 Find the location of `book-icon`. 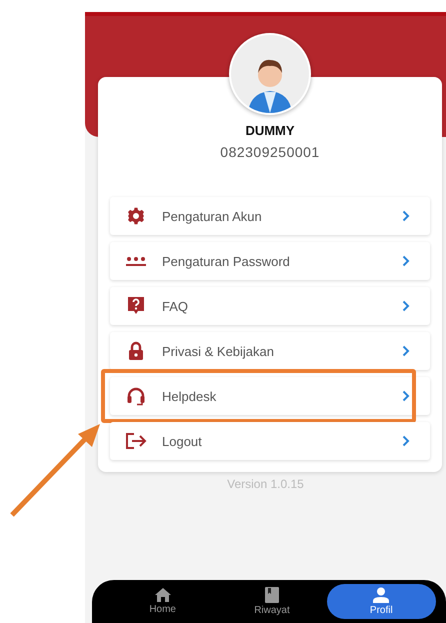

book-icon is located at coordinates (271, 595).